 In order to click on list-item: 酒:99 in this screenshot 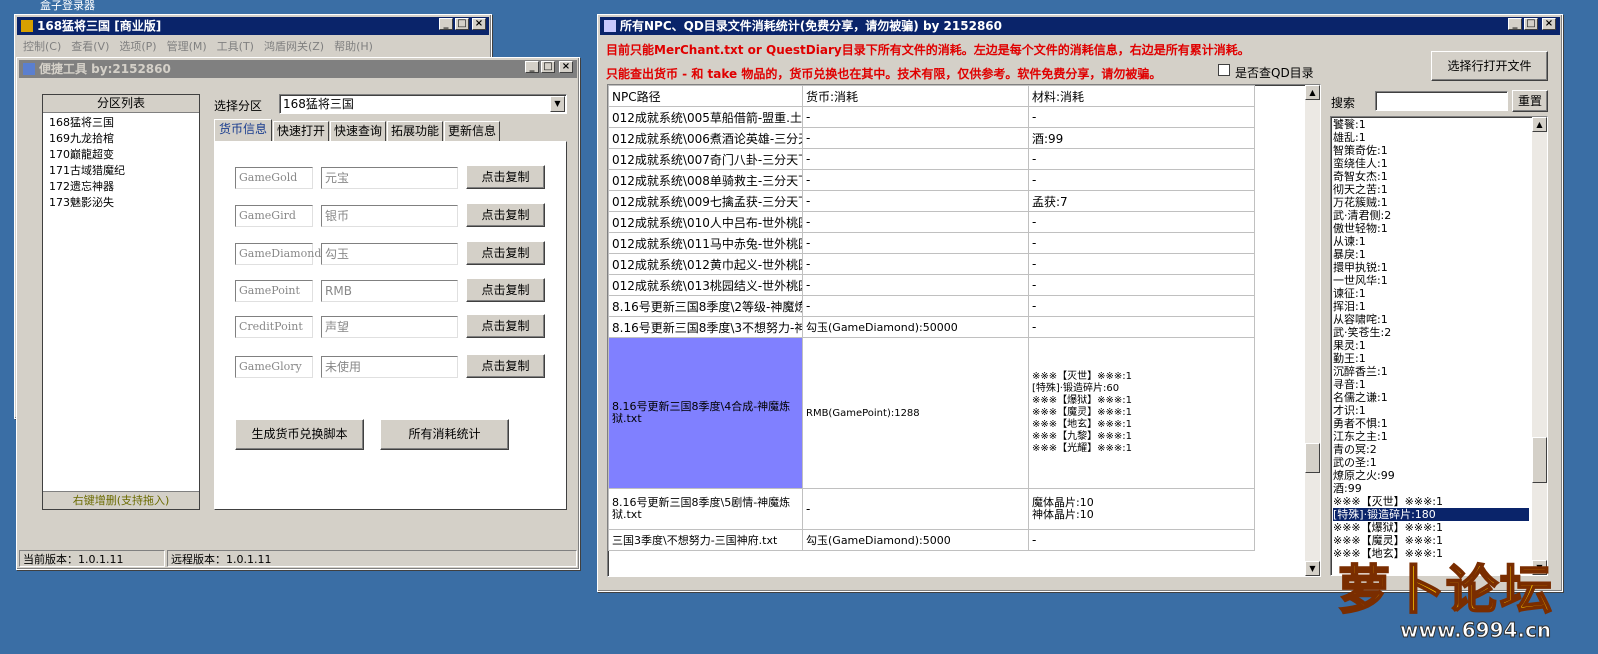, I will do `click(1431, 488)`.